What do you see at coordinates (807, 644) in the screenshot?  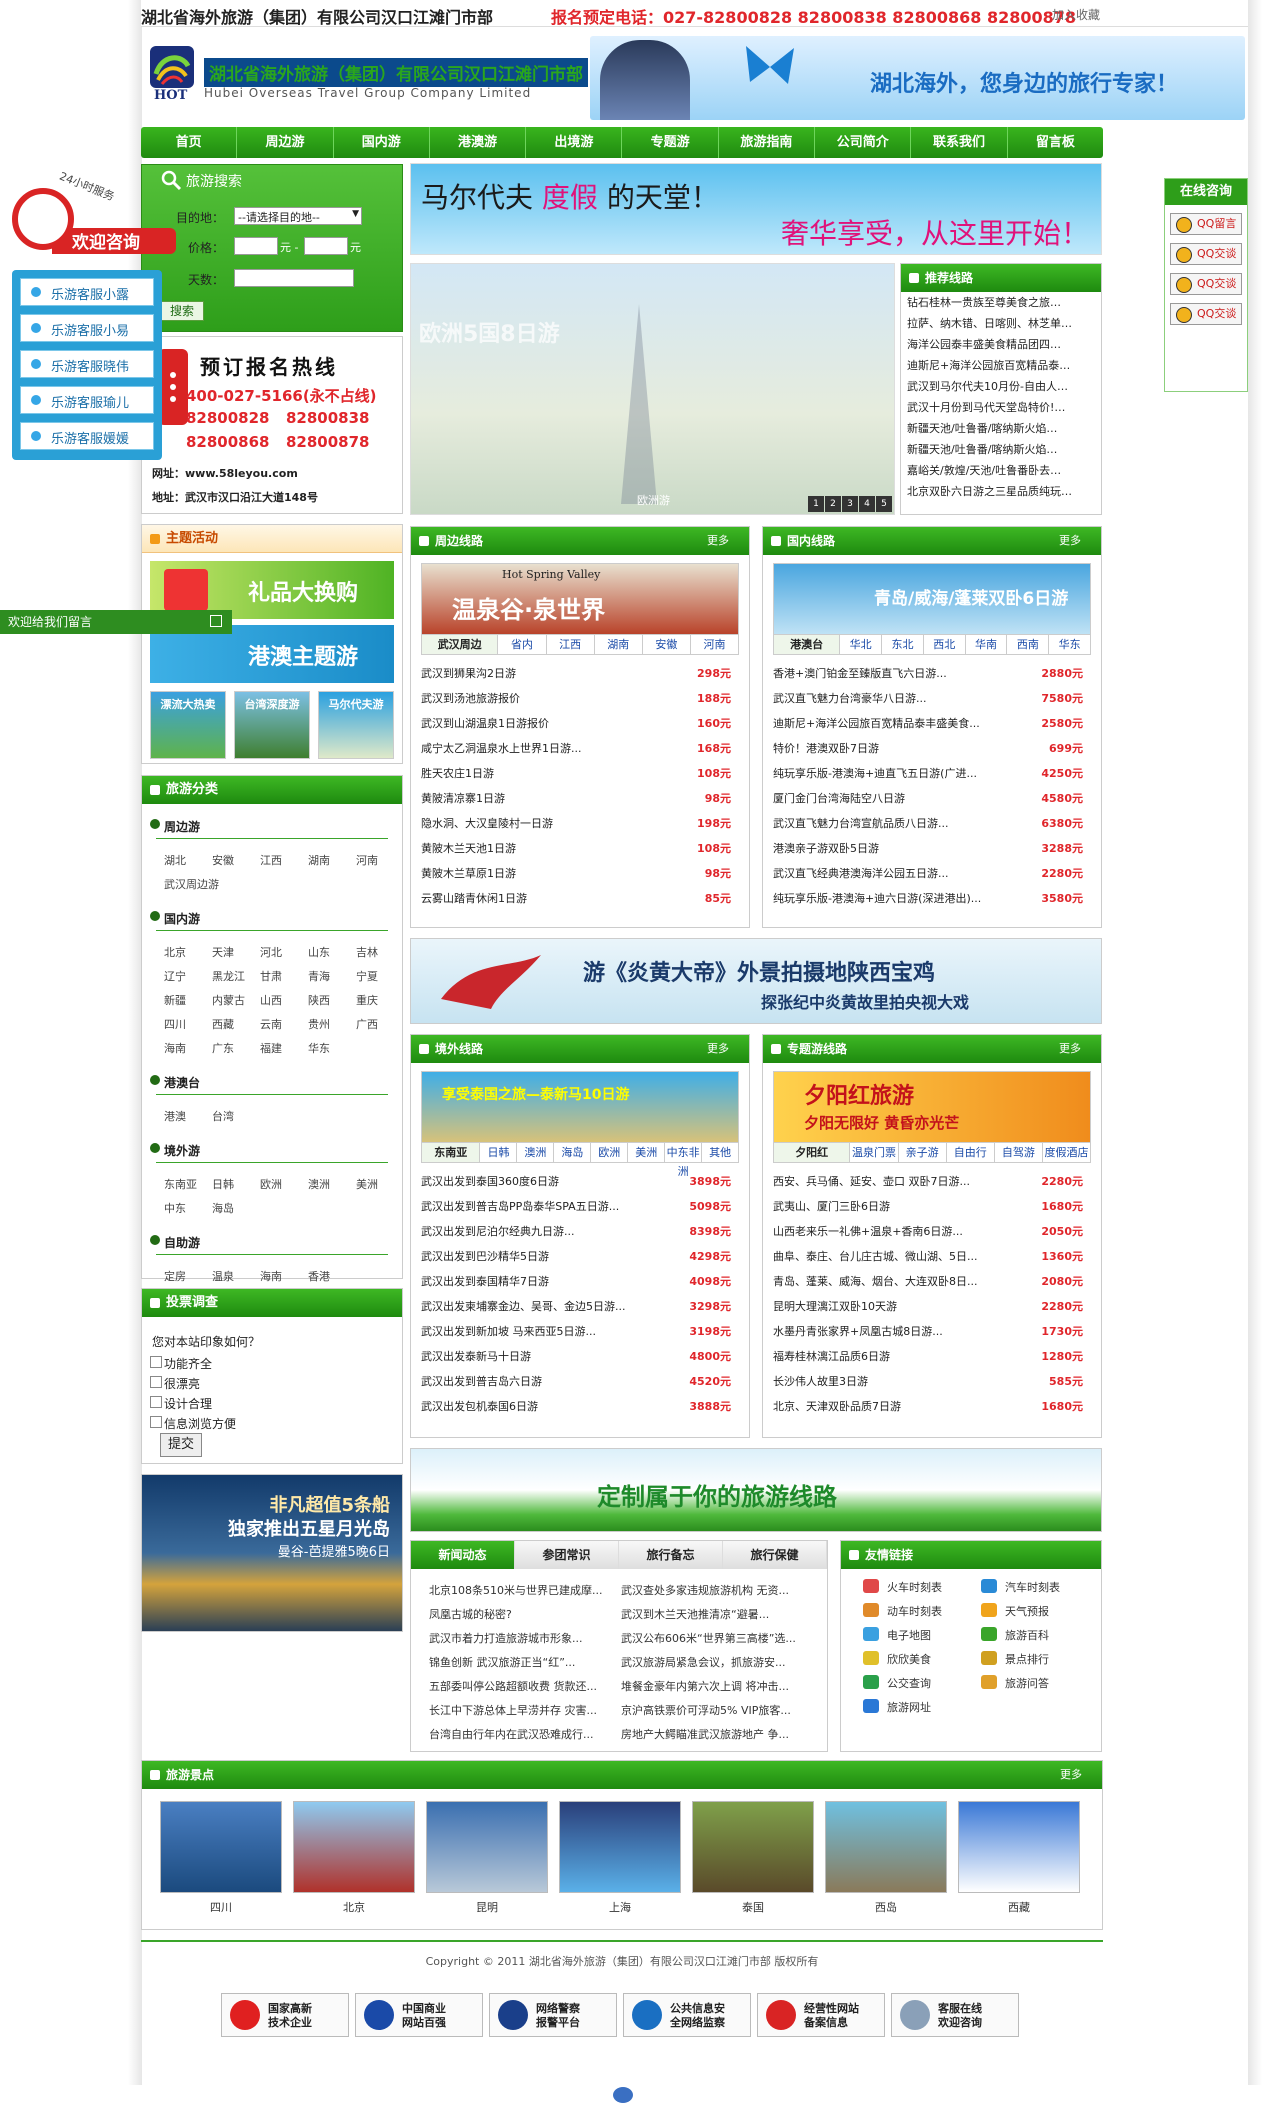 I see `route-tab: 港澳台` at bounding box center [807, 644].